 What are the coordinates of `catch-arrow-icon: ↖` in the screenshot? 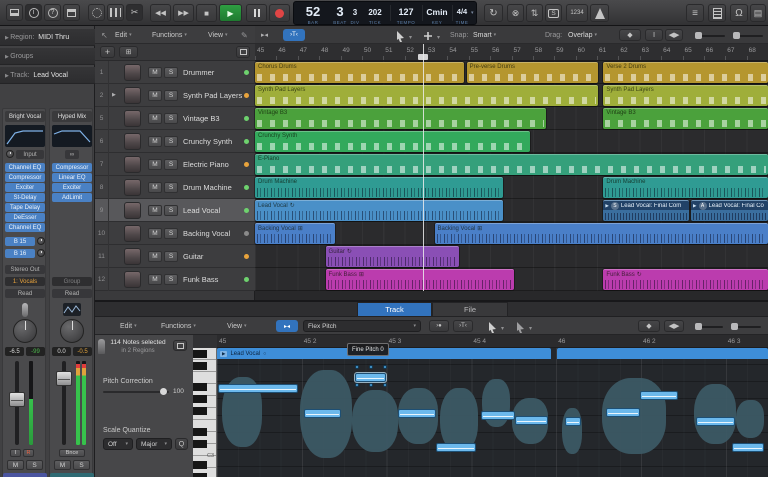 It's located at (104, 35).